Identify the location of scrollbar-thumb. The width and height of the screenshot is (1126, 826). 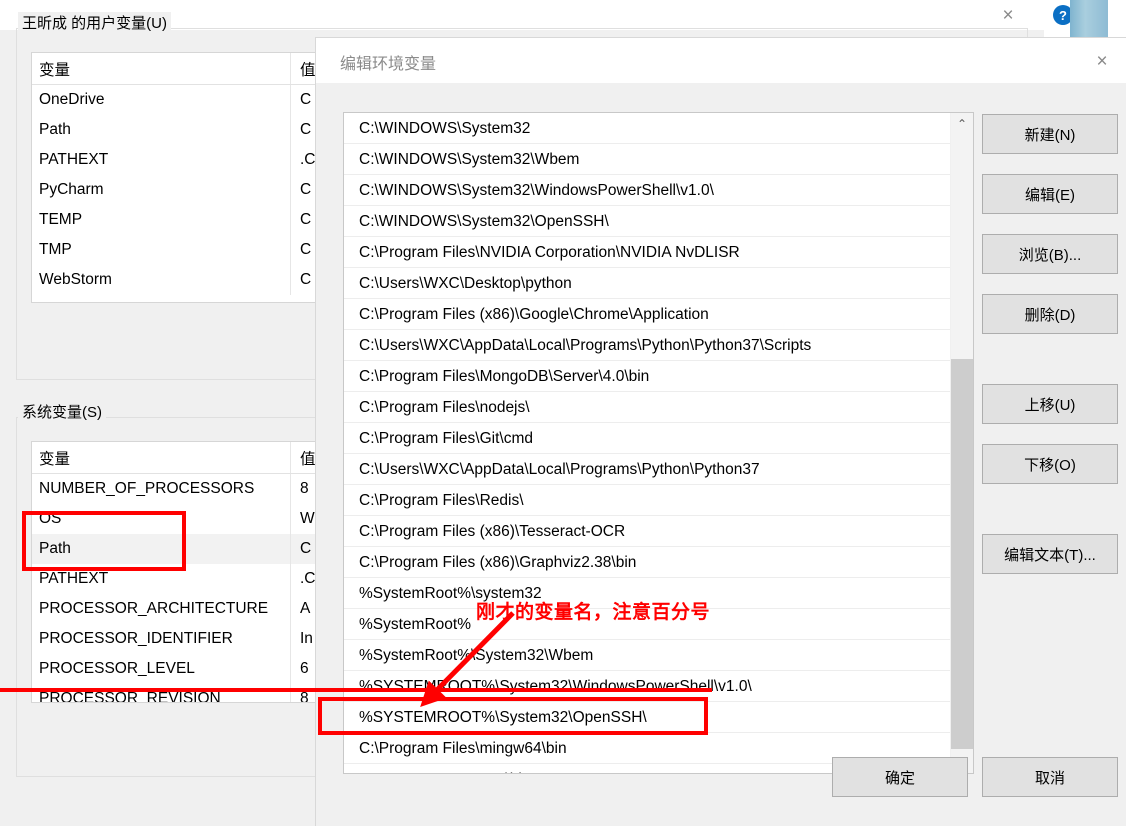
(962, 554).